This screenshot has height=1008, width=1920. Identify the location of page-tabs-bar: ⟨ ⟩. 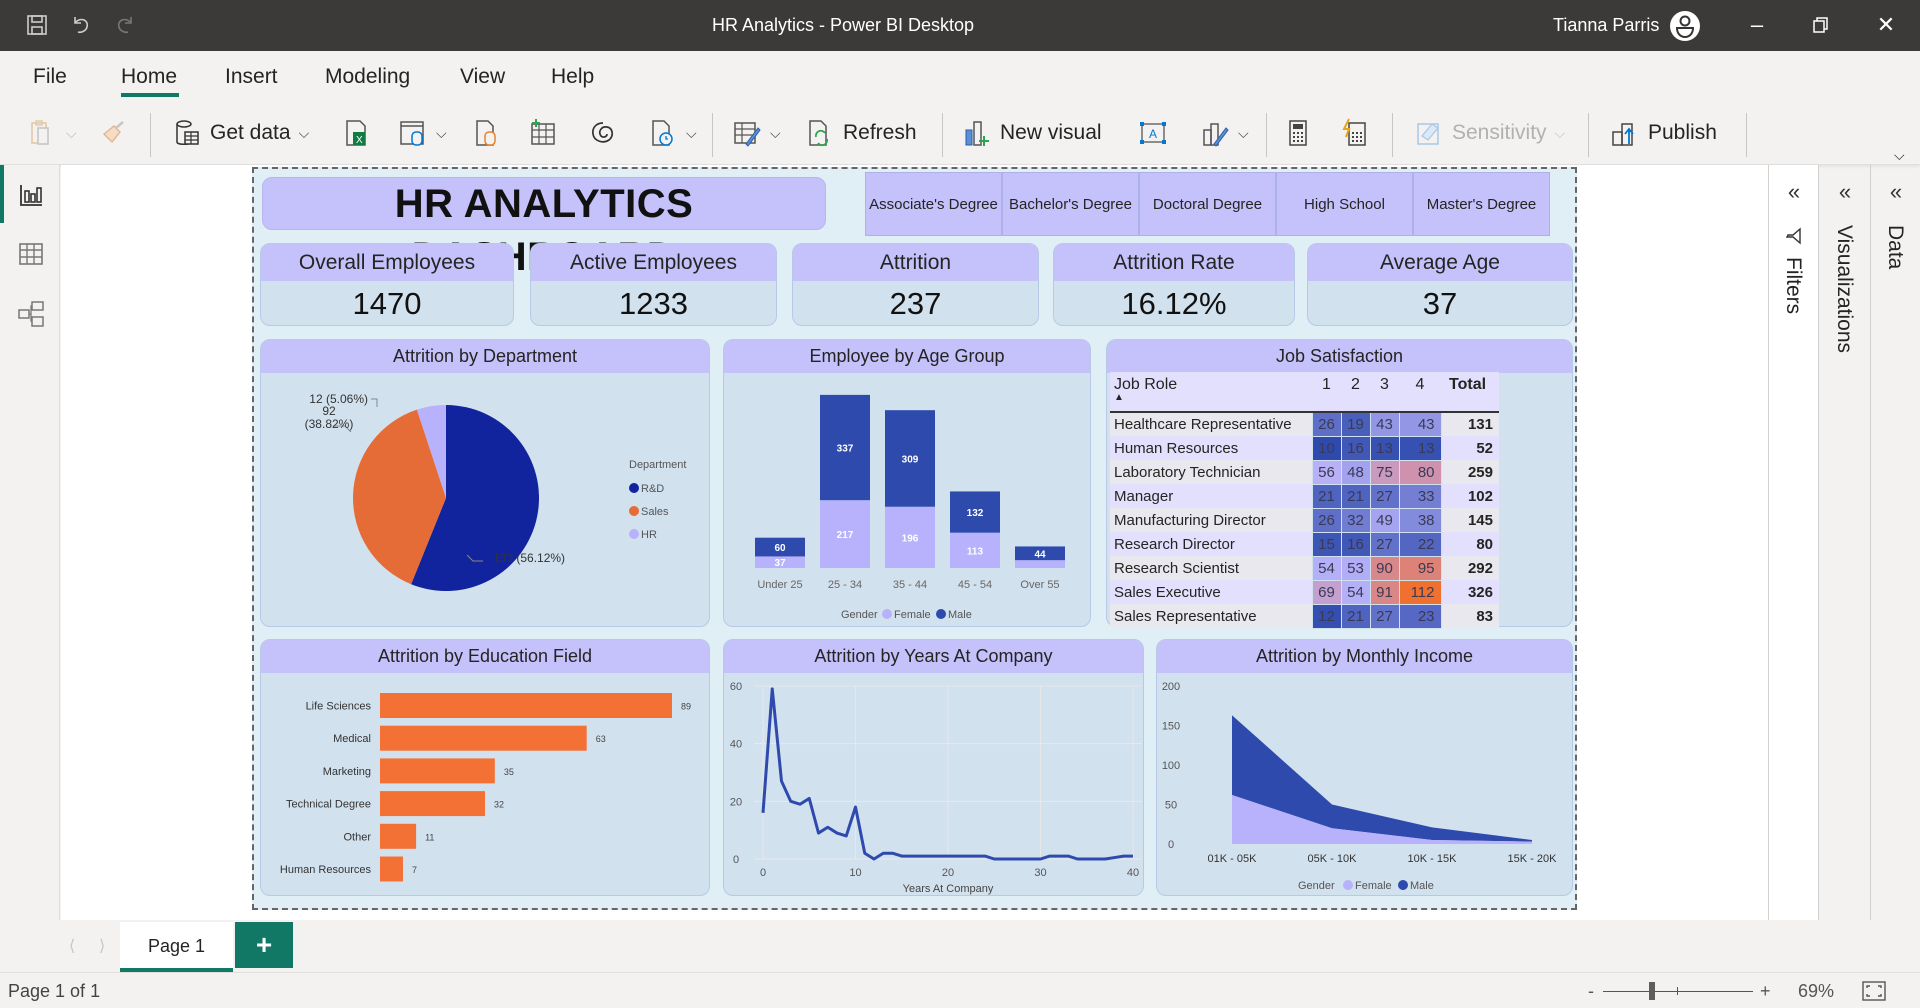
(914, 947).